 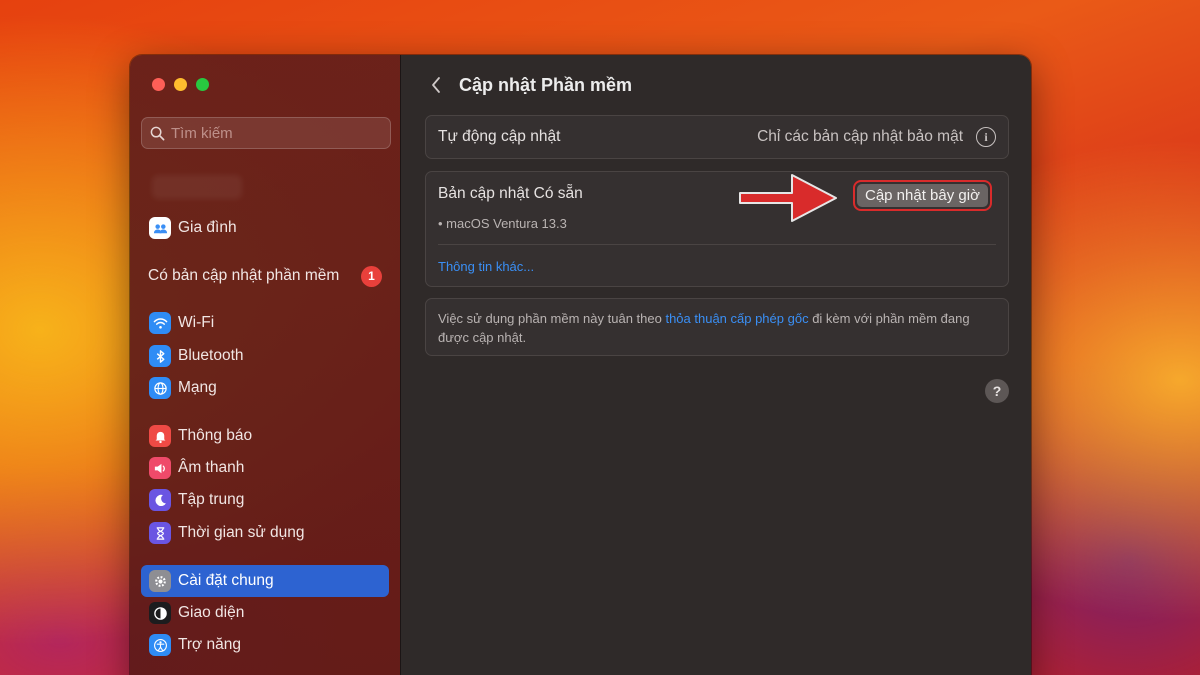 What do you see at coordinates (265, 436) in the screenshot?
I see `sidebar-item-notifications: Thông báo` at bounding box center [265, 436].